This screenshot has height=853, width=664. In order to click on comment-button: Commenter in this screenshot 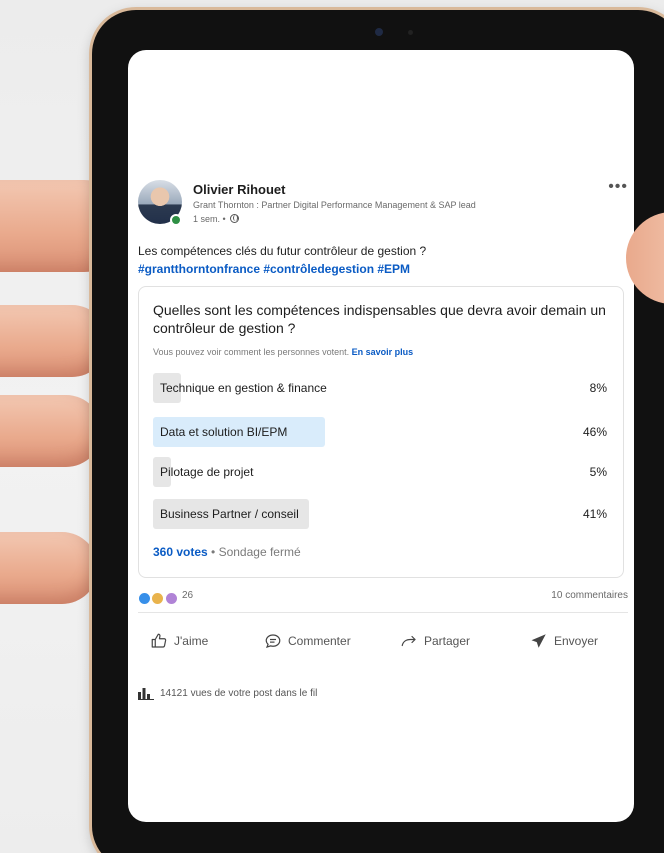, I will do `click(307, 641)`.